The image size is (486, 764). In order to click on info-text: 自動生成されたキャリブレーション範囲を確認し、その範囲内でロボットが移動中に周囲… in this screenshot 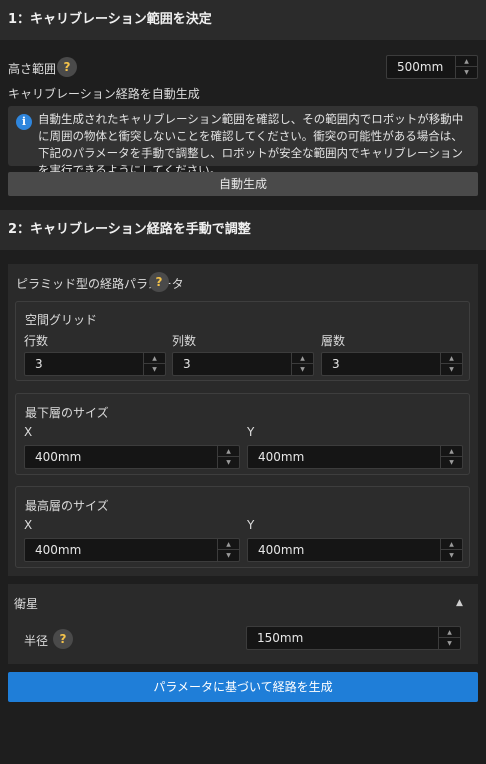, I will do `click(251, 144)`.